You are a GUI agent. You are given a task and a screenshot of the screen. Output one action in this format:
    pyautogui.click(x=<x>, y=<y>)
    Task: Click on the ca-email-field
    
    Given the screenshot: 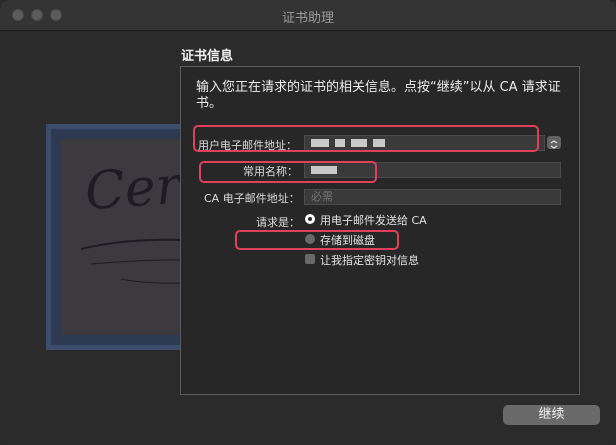 What is the action you would take?
    pyautogui.click(x=432, y=197)
    